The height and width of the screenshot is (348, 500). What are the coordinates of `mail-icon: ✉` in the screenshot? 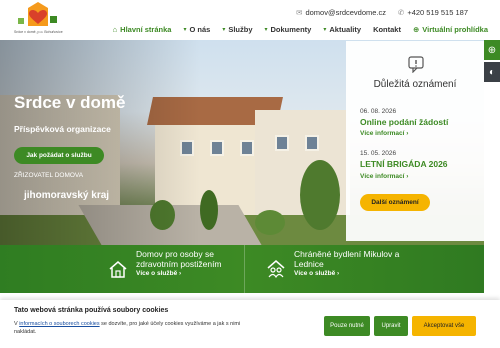 It's located at (299, 12).